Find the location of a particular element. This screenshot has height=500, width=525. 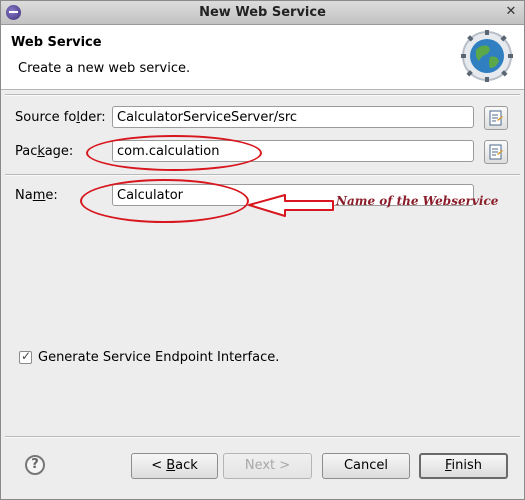

next-button: Next > is located at coordinates (267, 466).